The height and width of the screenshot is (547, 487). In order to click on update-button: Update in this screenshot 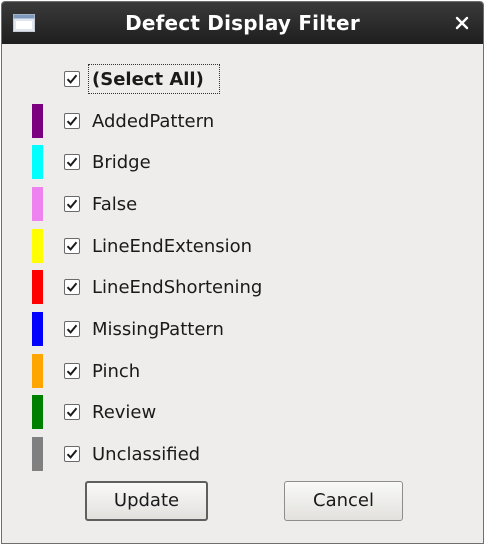, I will do `click(146, 501)`.